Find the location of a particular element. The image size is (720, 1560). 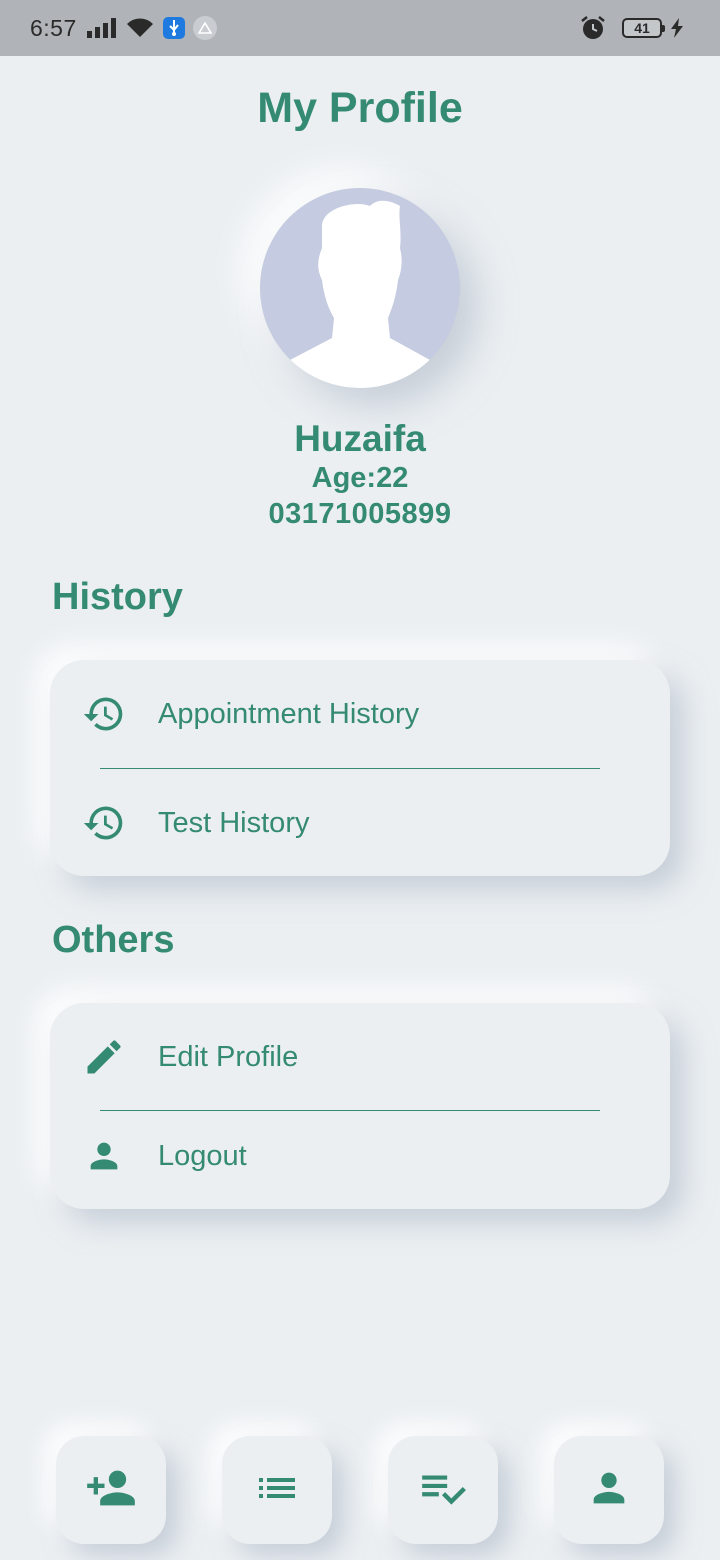

avatar is located at coordinates (360, 288).